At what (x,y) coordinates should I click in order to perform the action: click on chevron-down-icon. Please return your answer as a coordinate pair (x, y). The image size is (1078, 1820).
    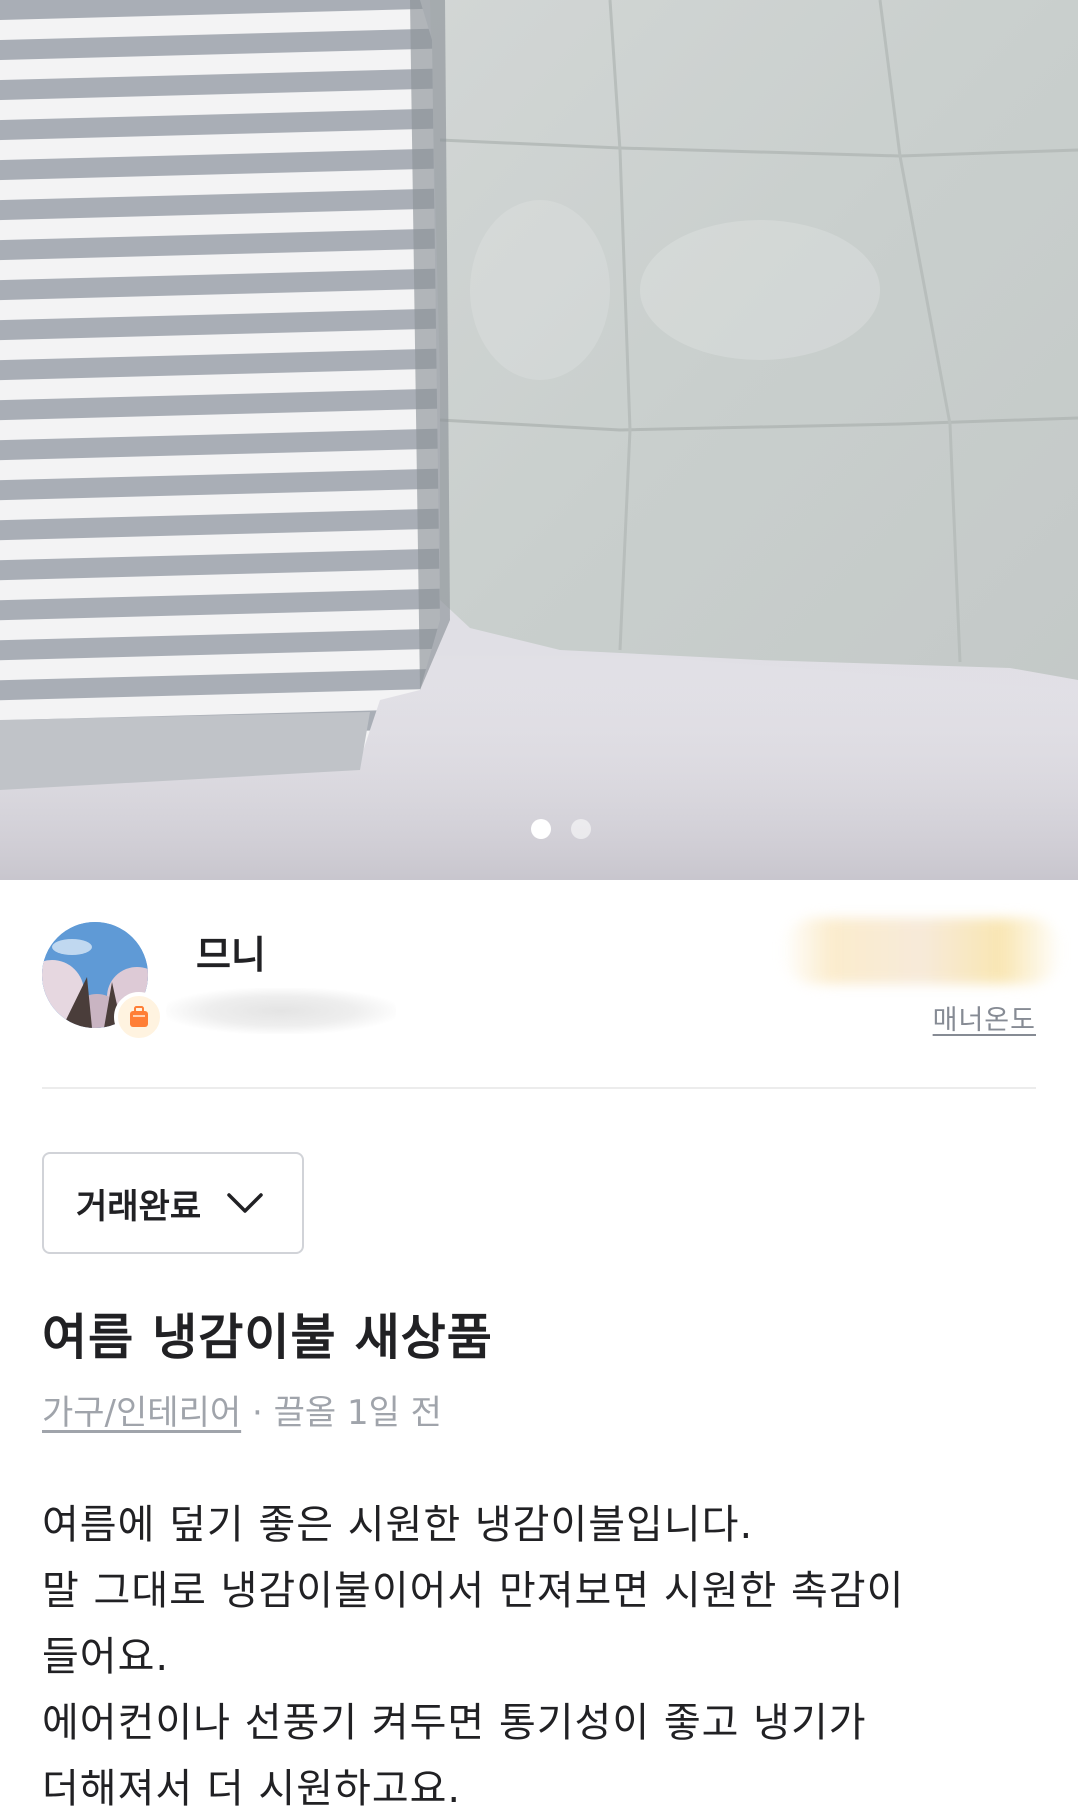
    Looking at the image, I should click on (245, 1203).